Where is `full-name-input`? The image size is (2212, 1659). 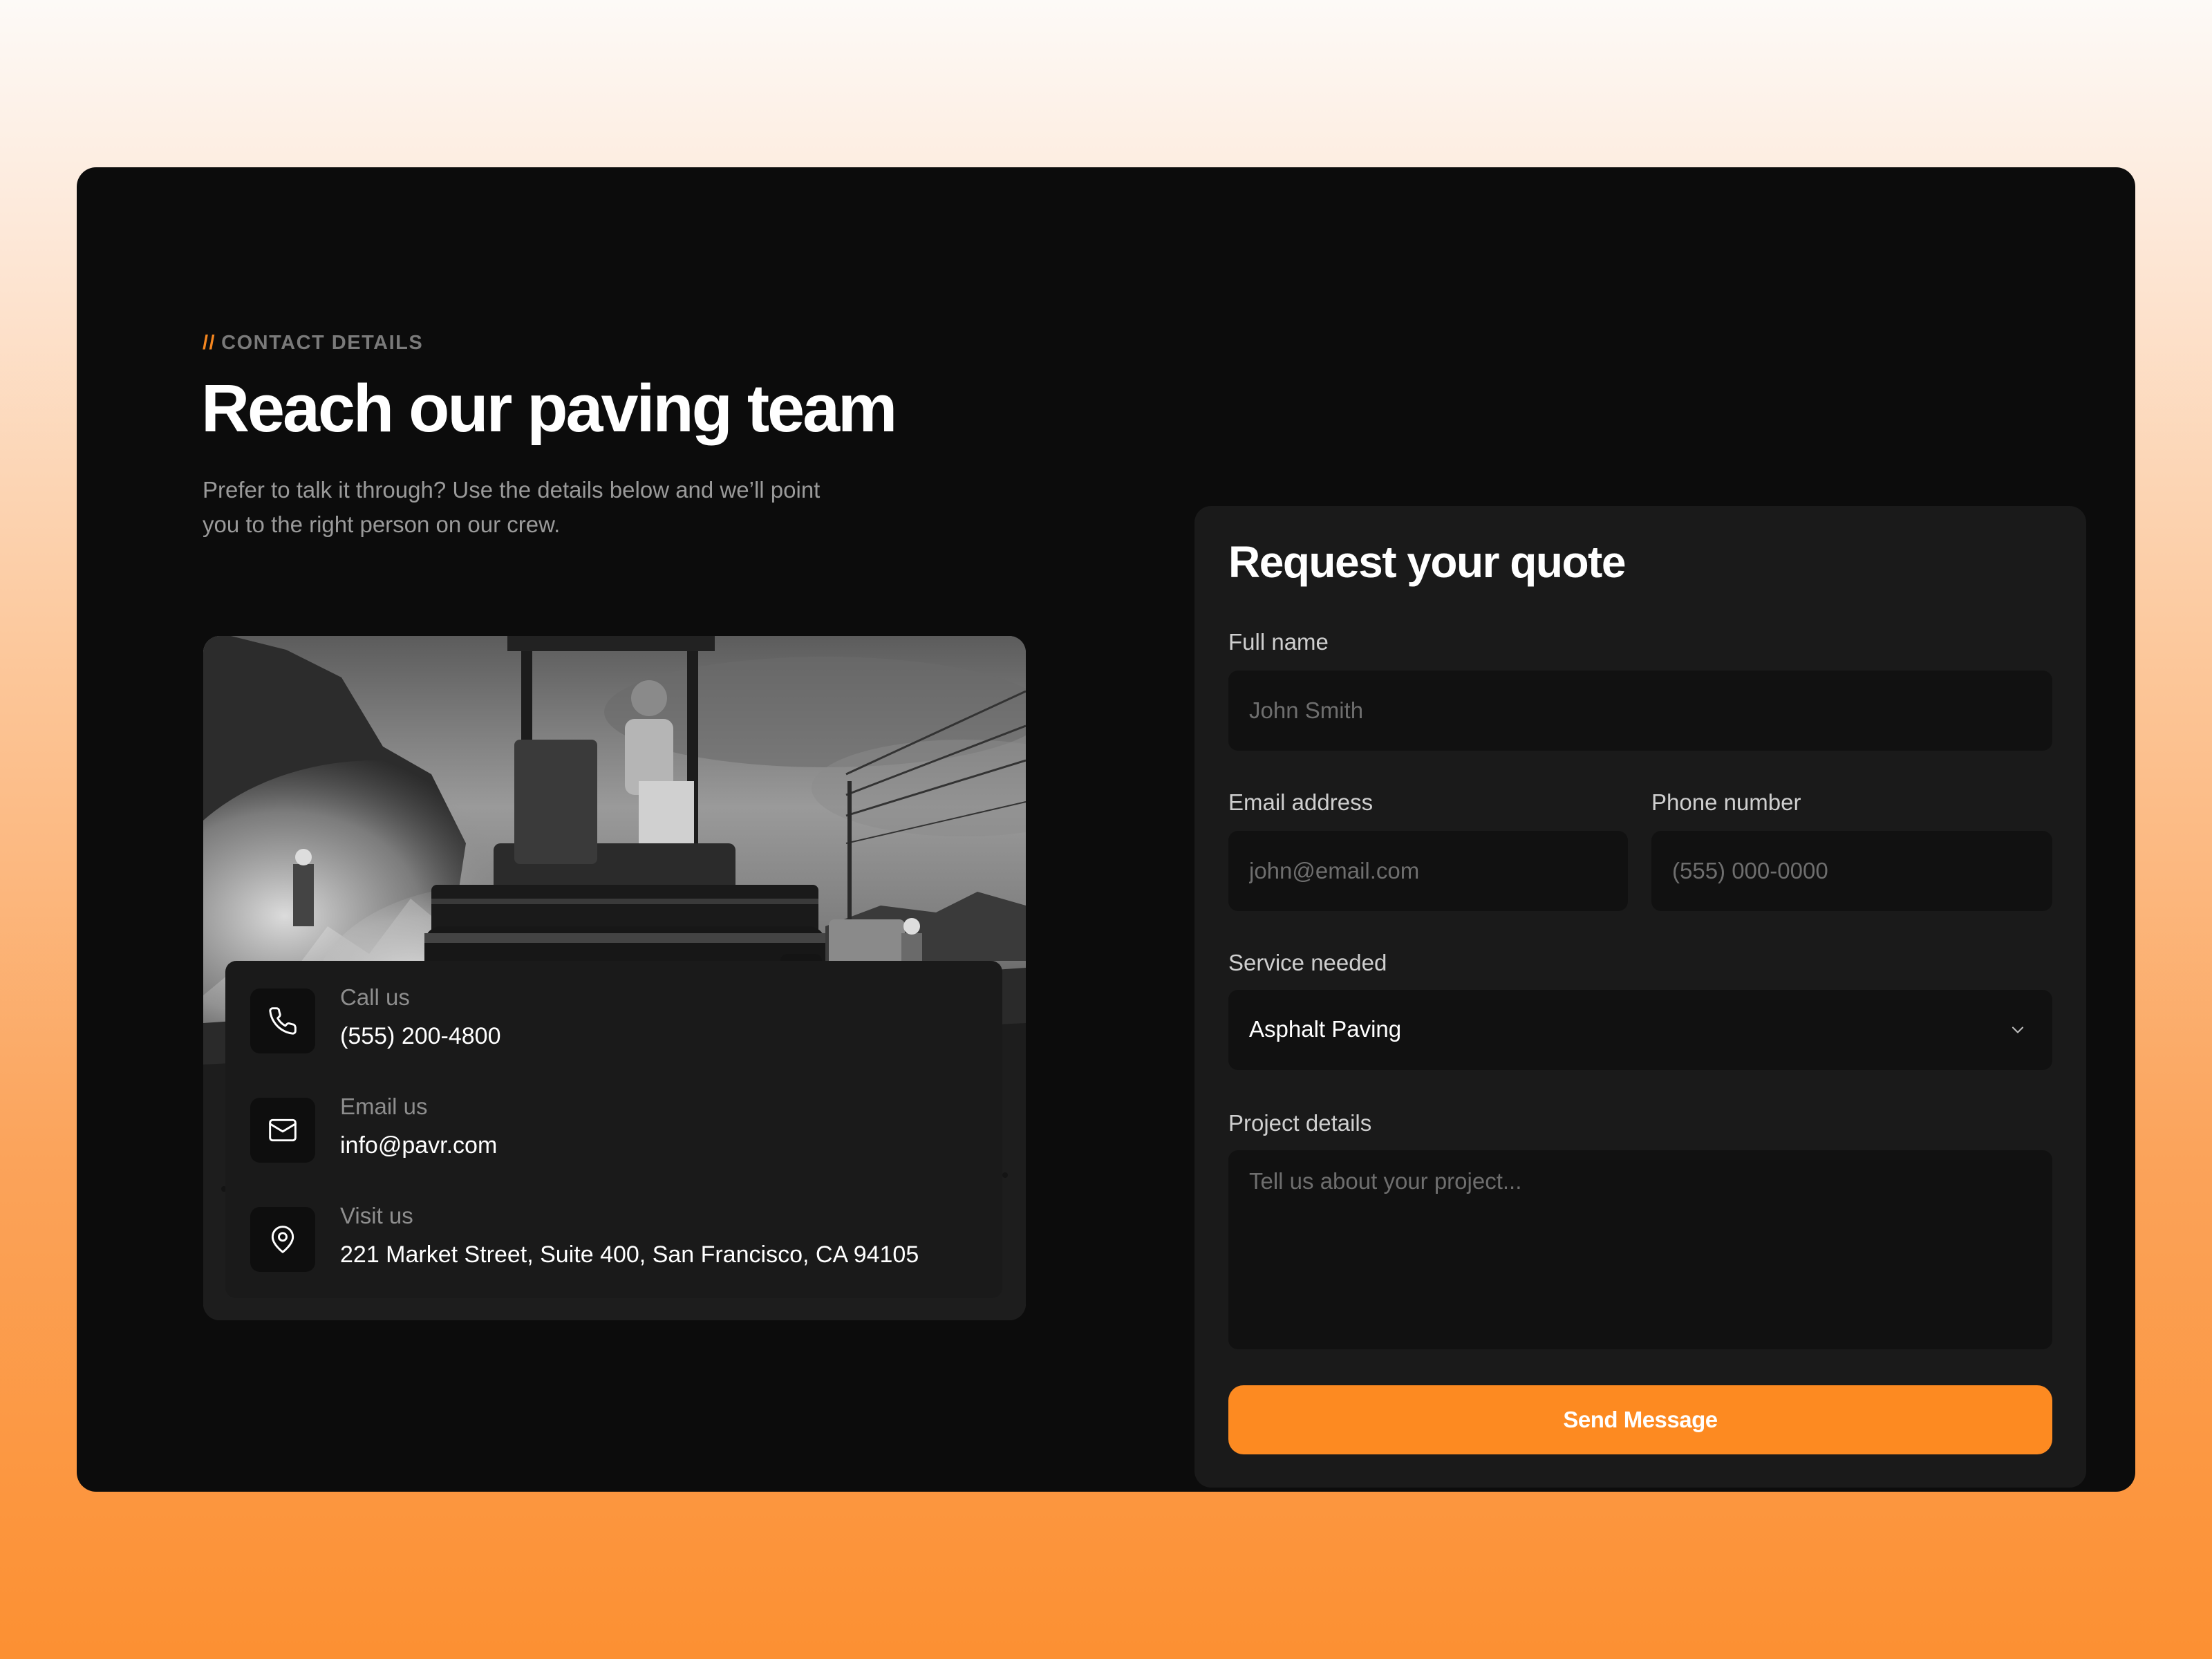 full-name-input is located at coordinates (1640, 711).